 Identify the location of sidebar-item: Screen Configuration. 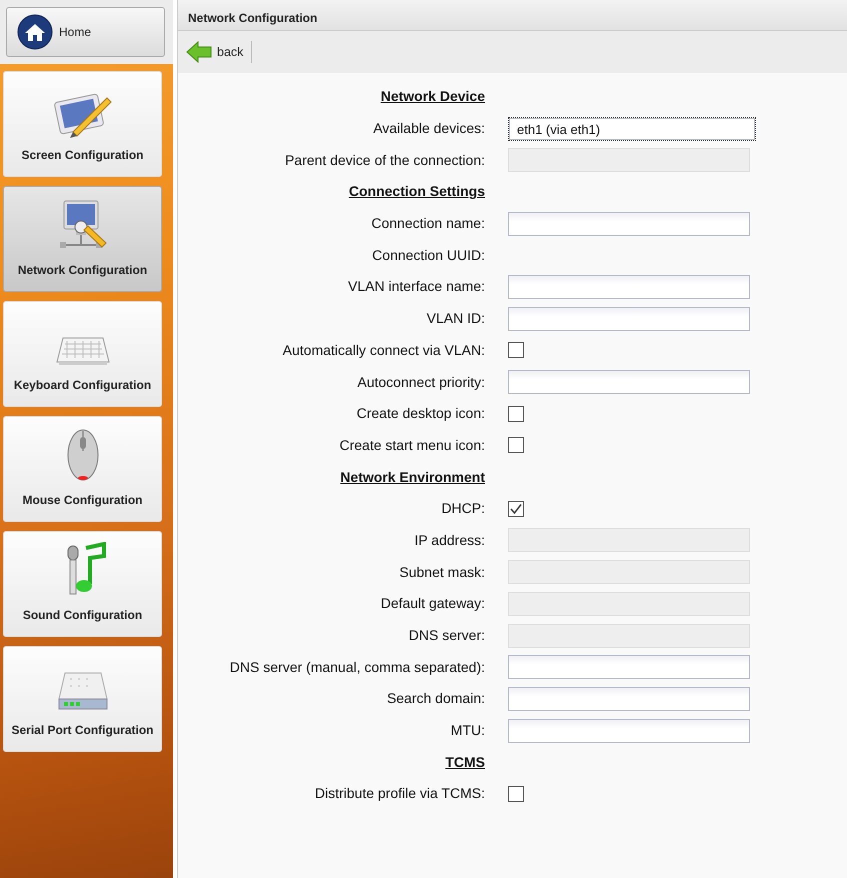
(82, 124).